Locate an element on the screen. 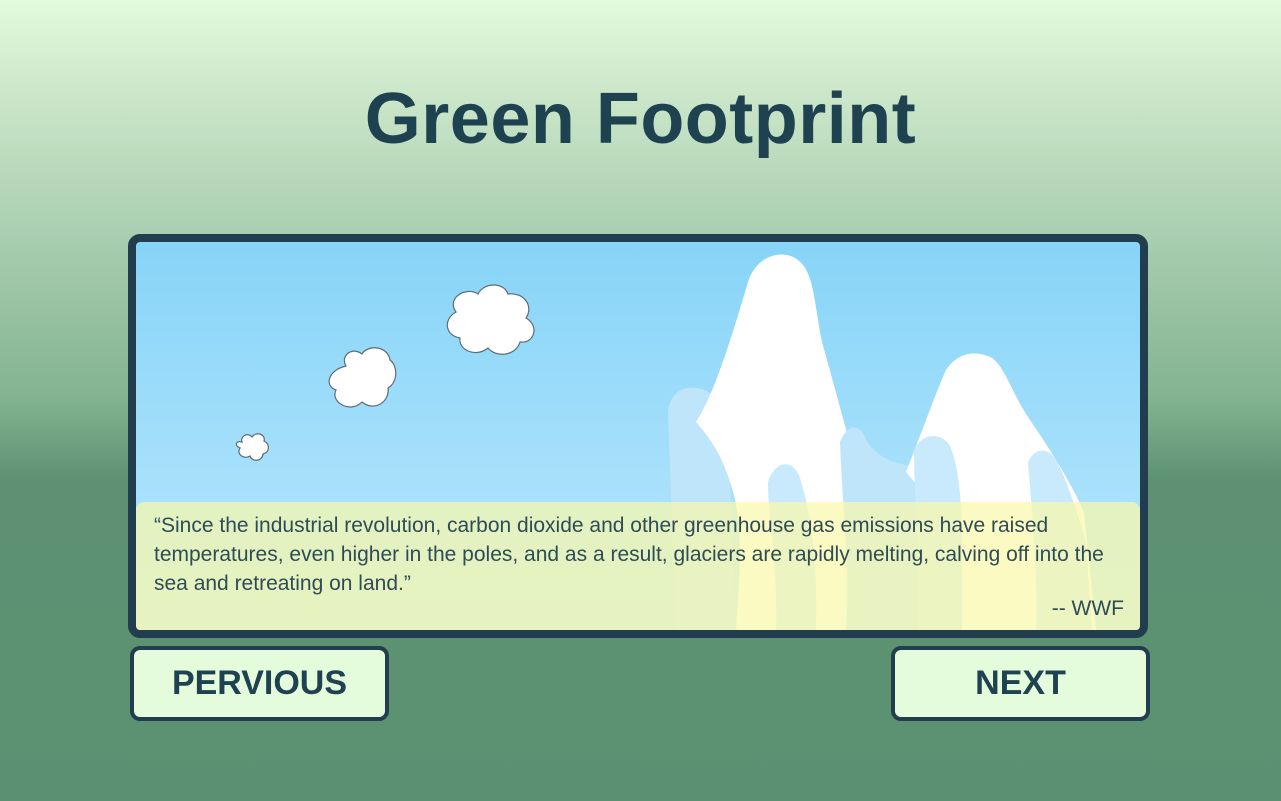  page-title: Green Footprint is located at coordinates (640, 119).